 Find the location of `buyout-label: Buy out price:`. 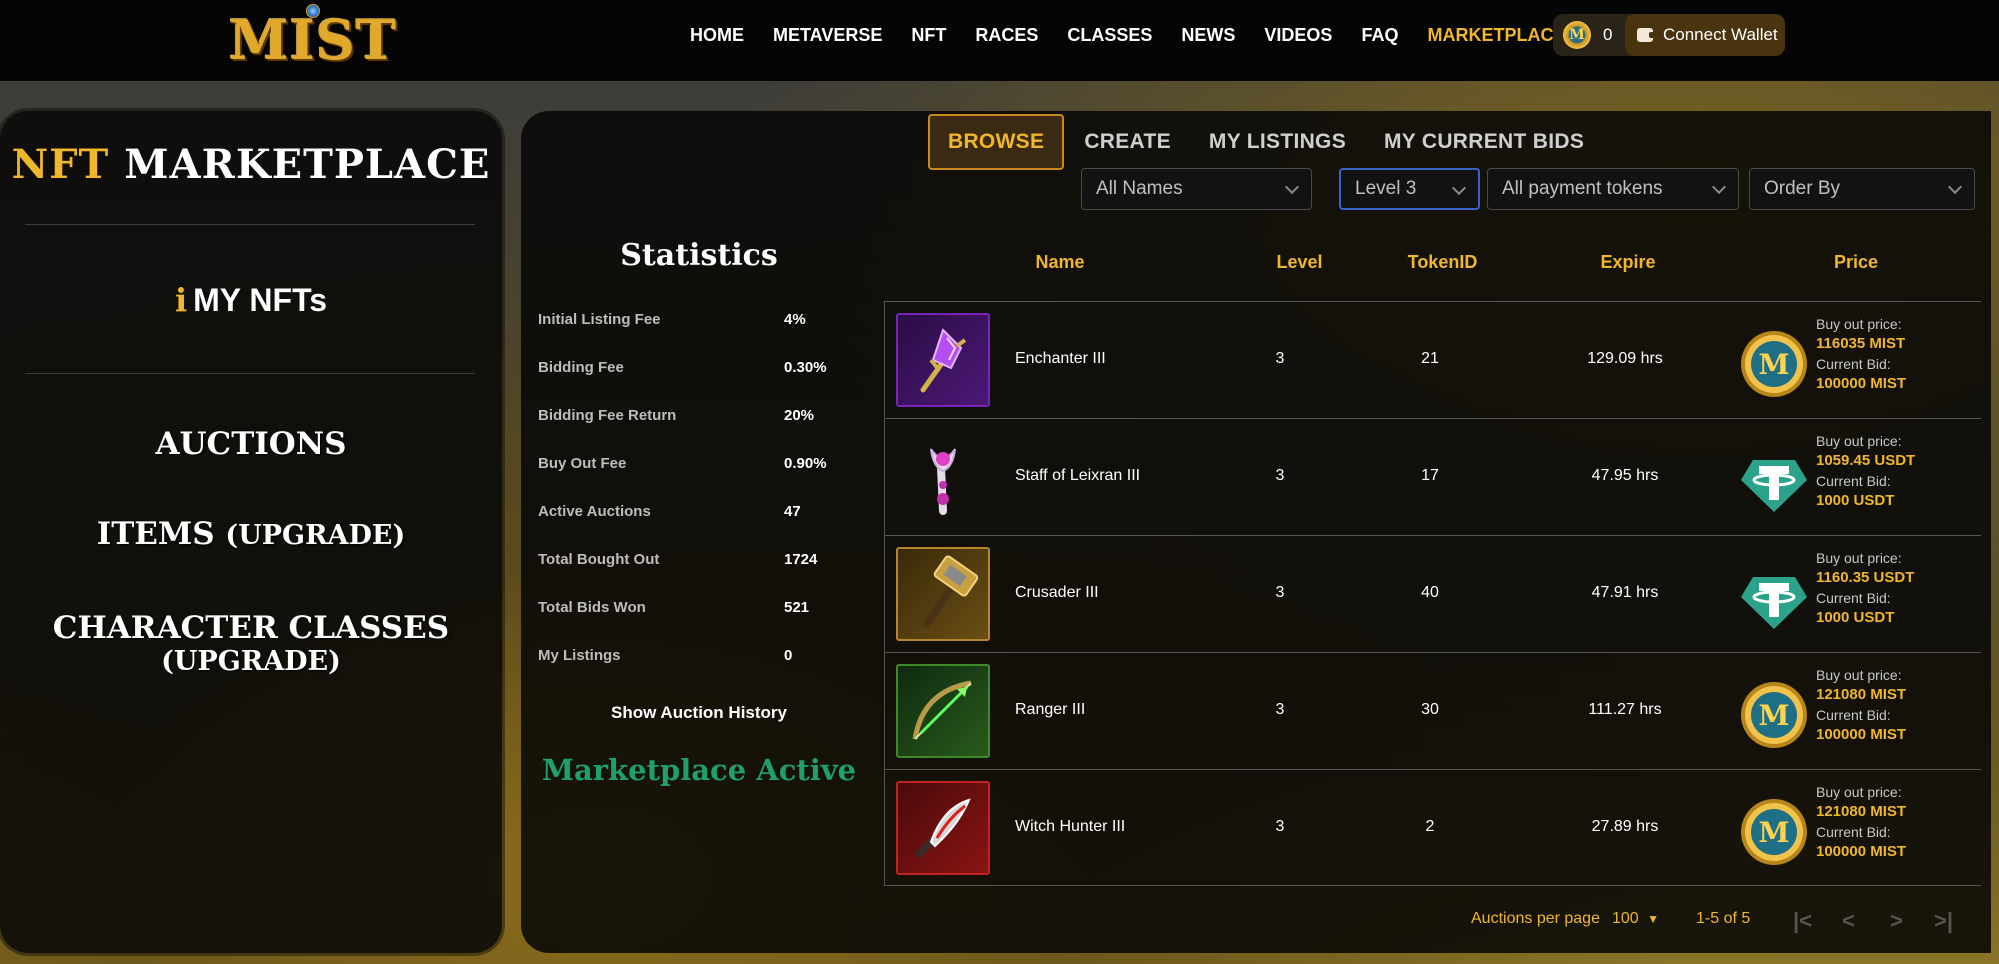

buyout-label: Buy out price: is located at coordinates (1859, 441).